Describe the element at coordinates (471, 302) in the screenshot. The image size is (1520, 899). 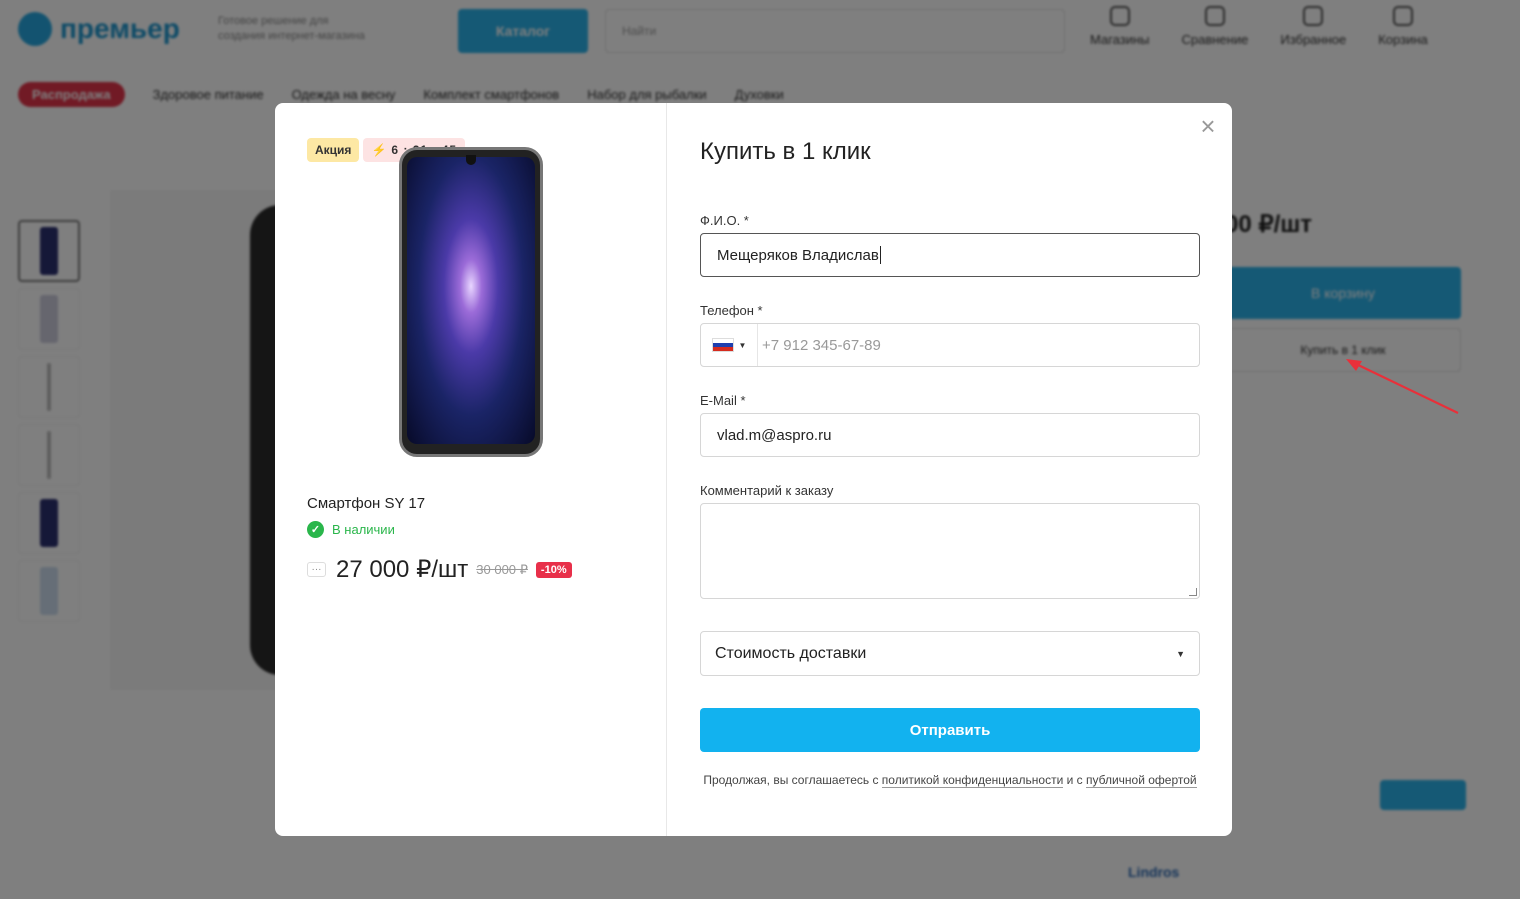
I see `product-image` at that location.